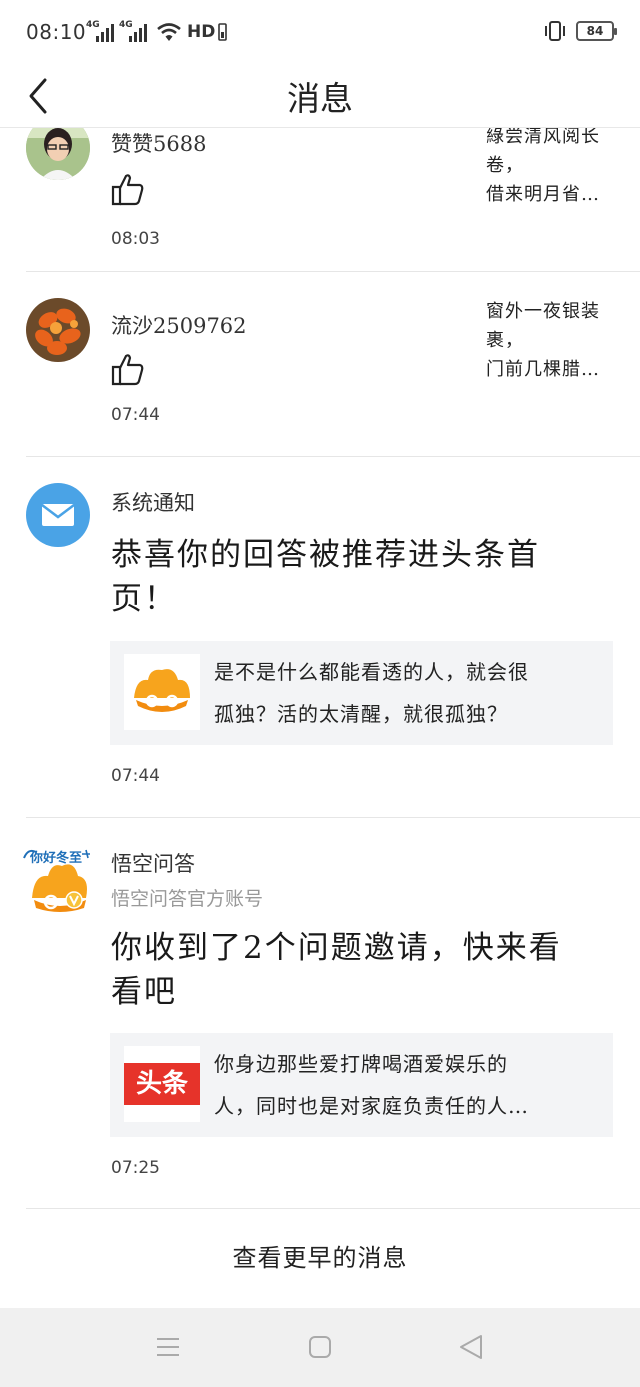 The height and width of the screenshot is (1387, 640). What do you see at coordinates (168, 1347) in the screenshot?
I see `menu-icon` at bounding box center [168, 1347].